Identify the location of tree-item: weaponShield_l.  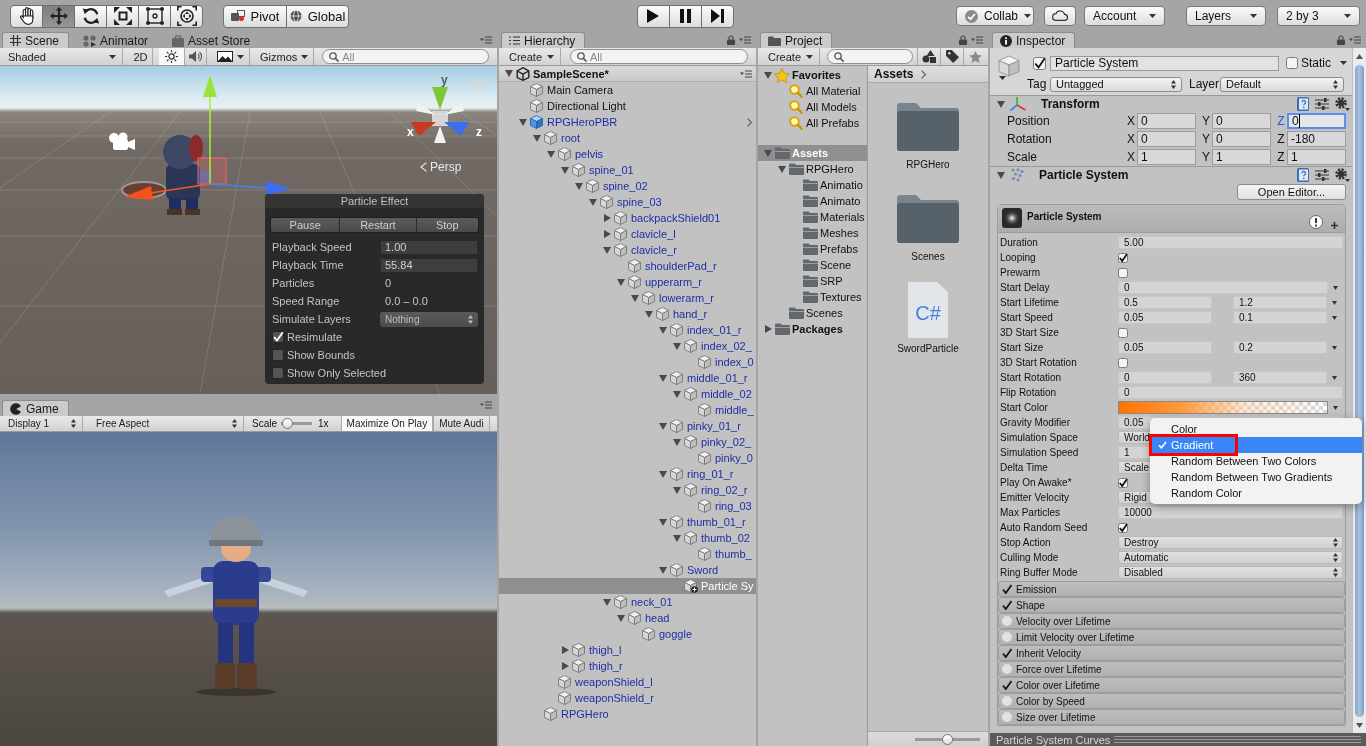
(627, 682).